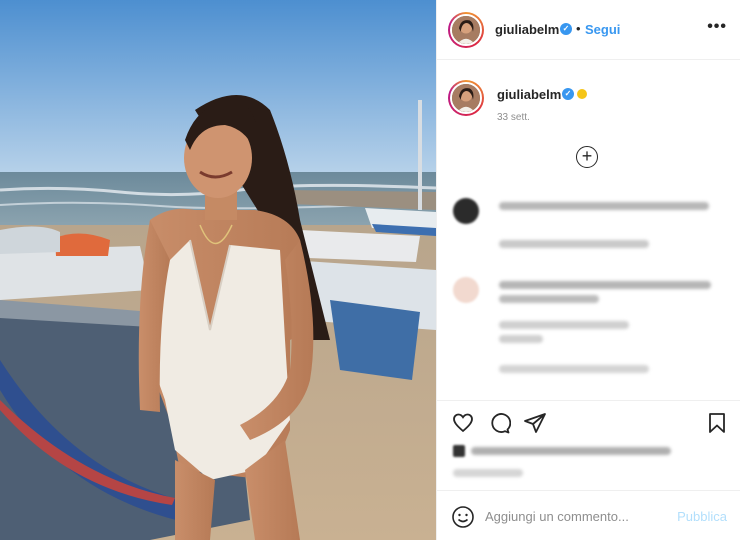  Describe the element at coordinates (463, 517) in the screenshot. I see `smiley-icon` at that location.